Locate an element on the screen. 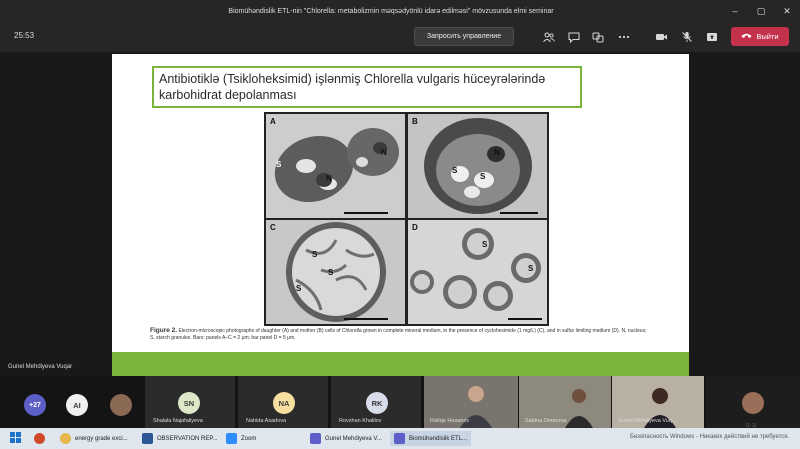 The image size is (800, 449). leave-label: Выйти is located at coordinates (767, 36).